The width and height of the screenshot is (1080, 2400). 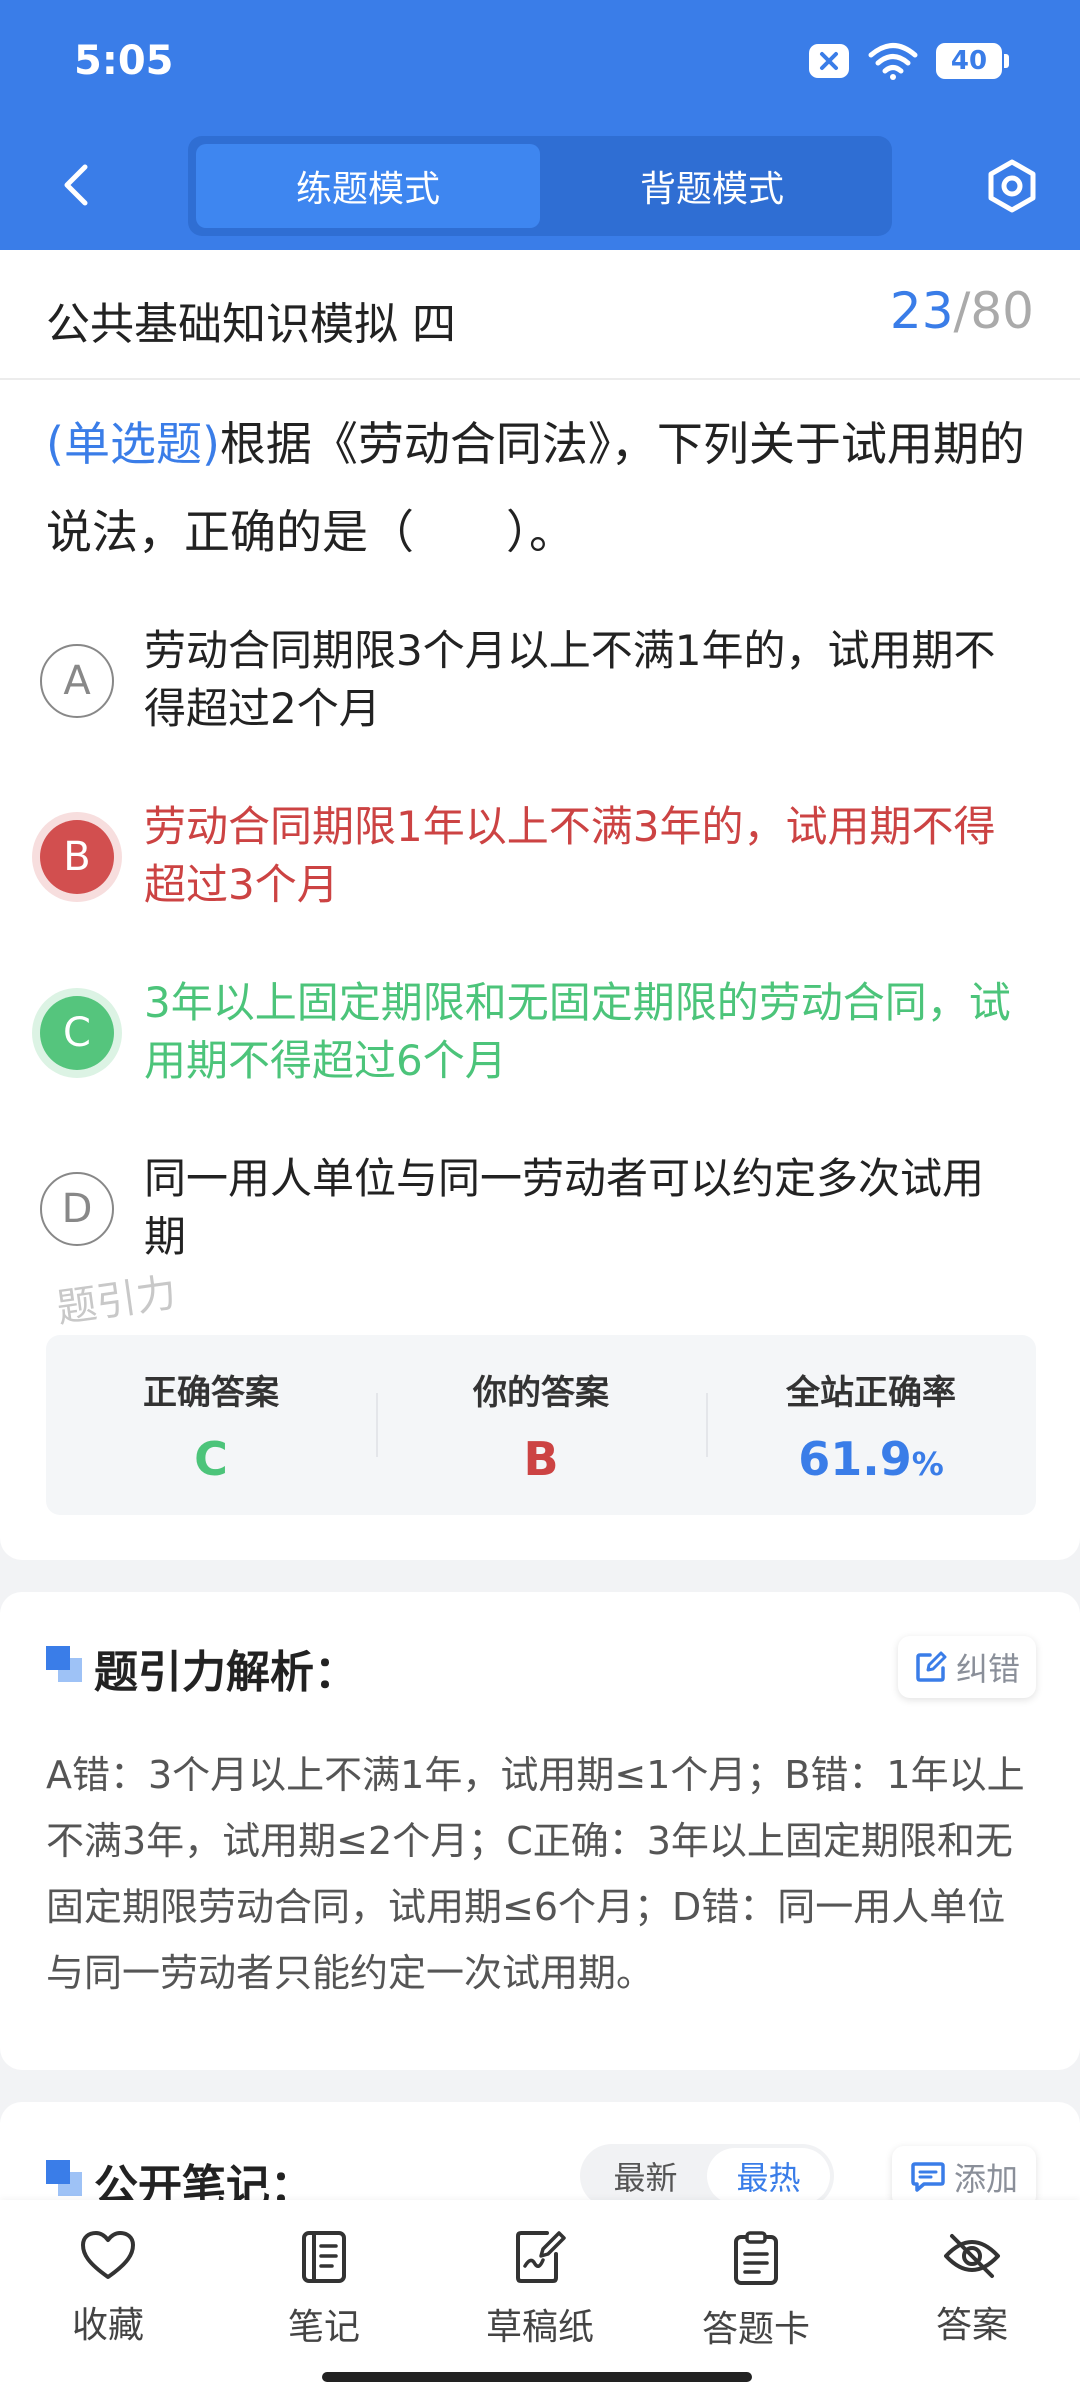 What do you see at coordinates (323, 2327) in the screenshot?
I see `tab-notes-label: 笔记` at bounding box center [323, 2327].